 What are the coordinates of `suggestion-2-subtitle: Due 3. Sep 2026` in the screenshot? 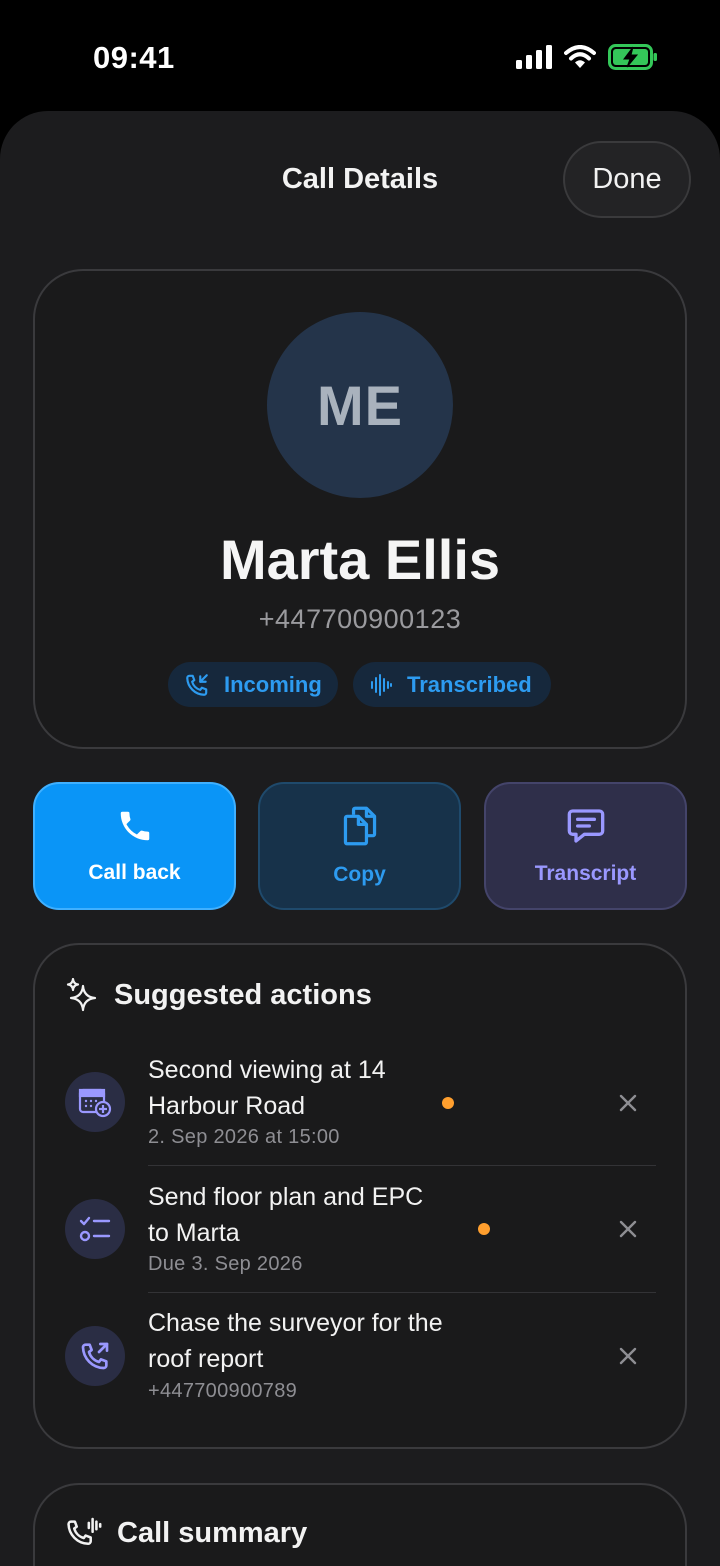 It's located at (225, 1264).